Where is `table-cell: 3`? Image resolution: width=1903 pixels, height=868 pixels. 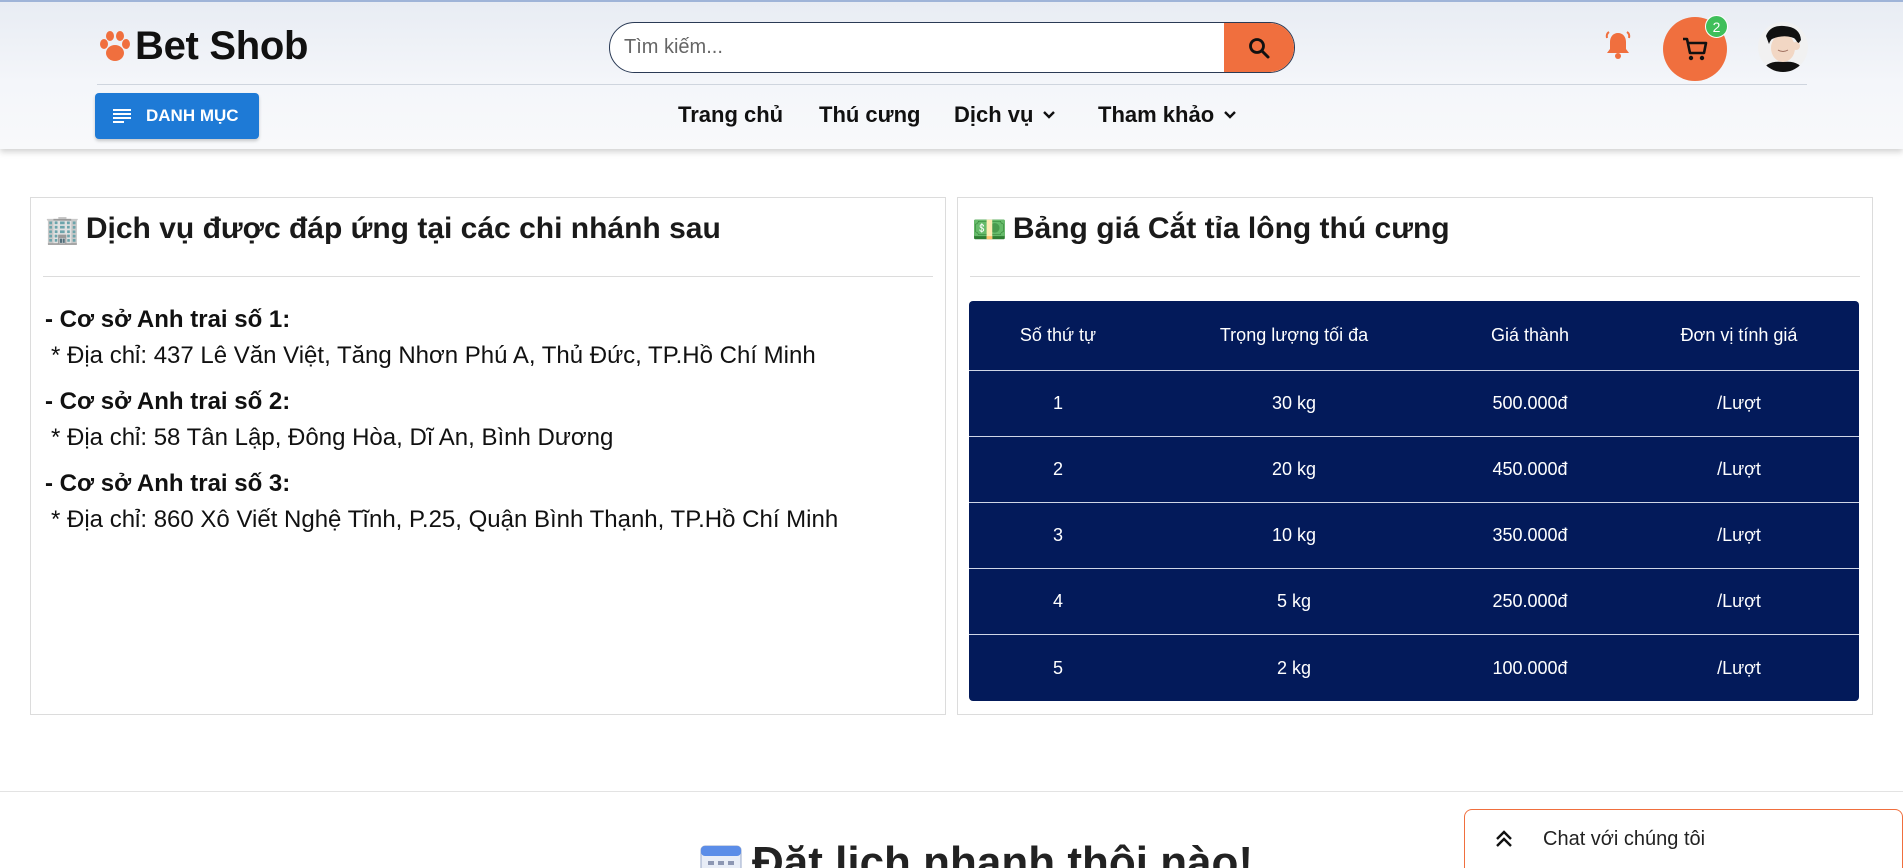
table-cell: 3 is located at coordinates (1057, 535).